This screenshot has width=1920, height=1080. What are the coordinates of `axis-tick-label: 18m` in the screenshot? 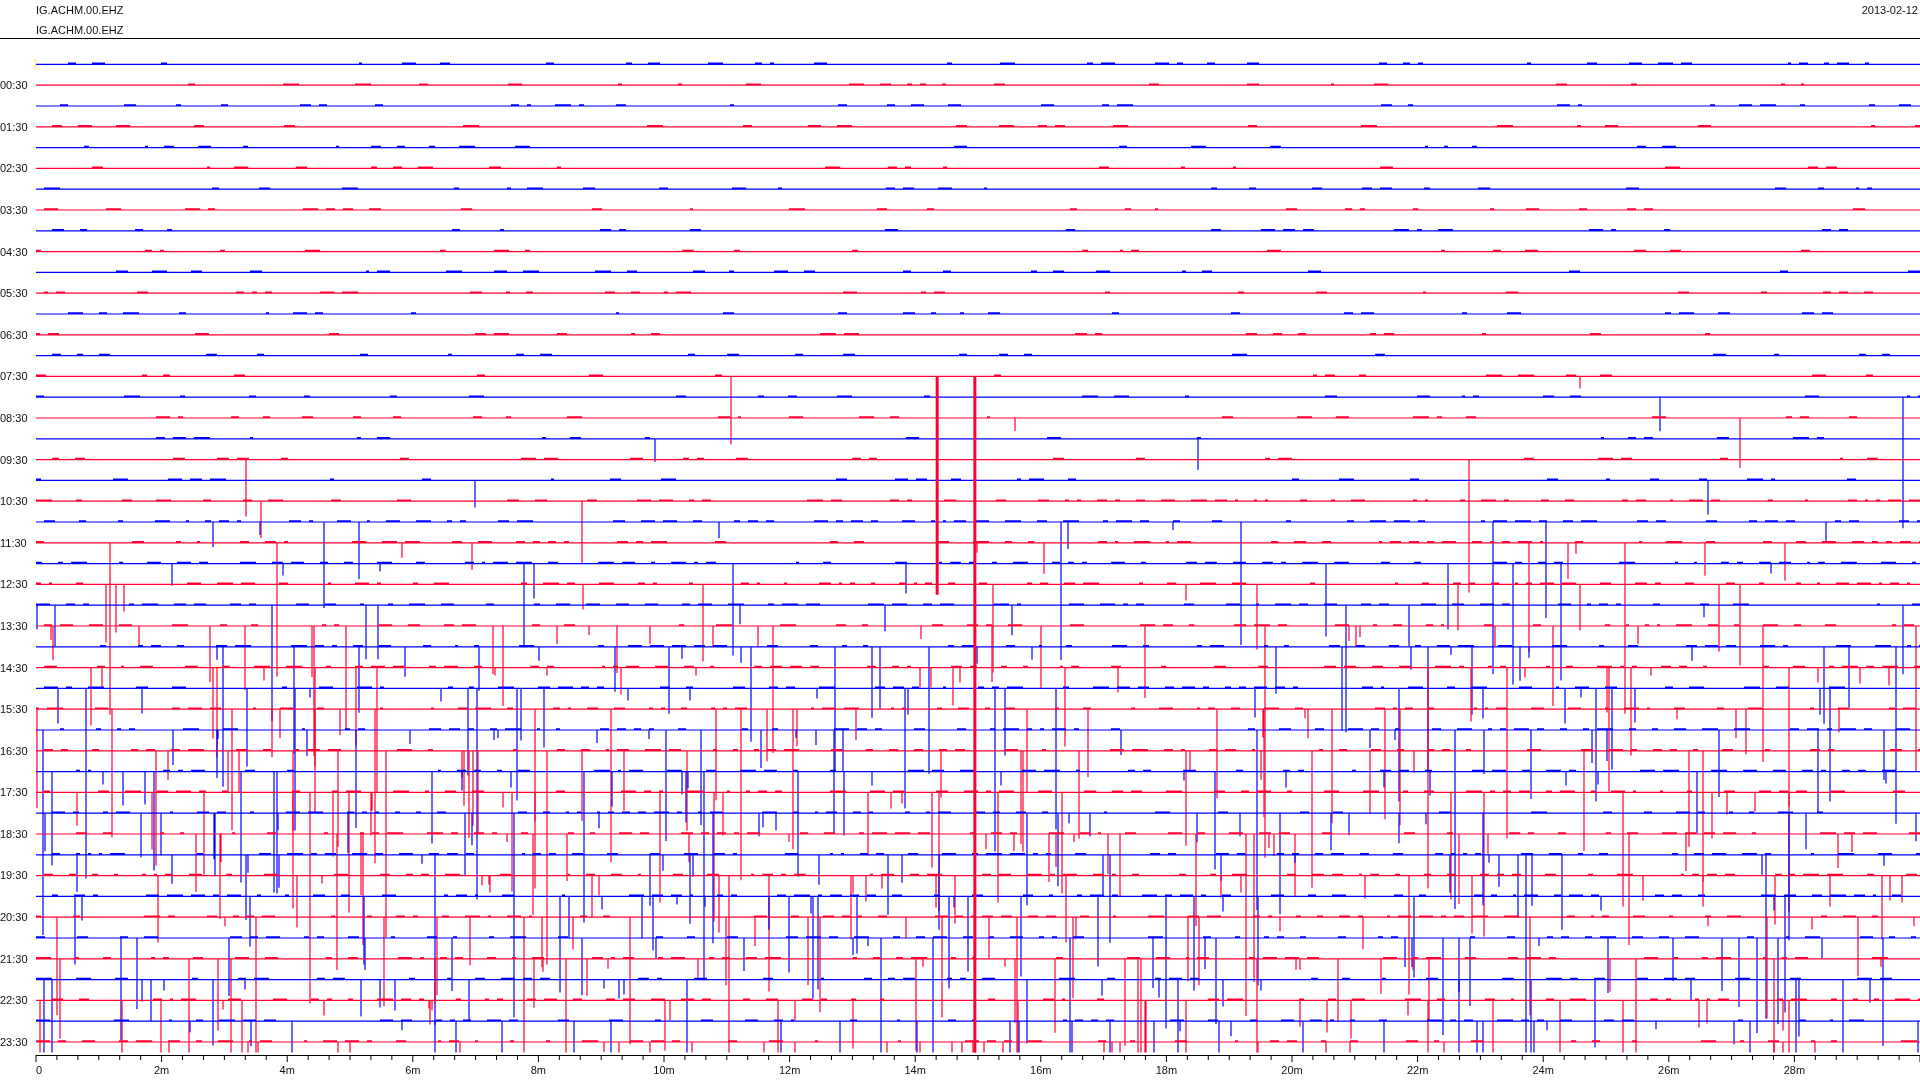 It's located at (1166, 1070).